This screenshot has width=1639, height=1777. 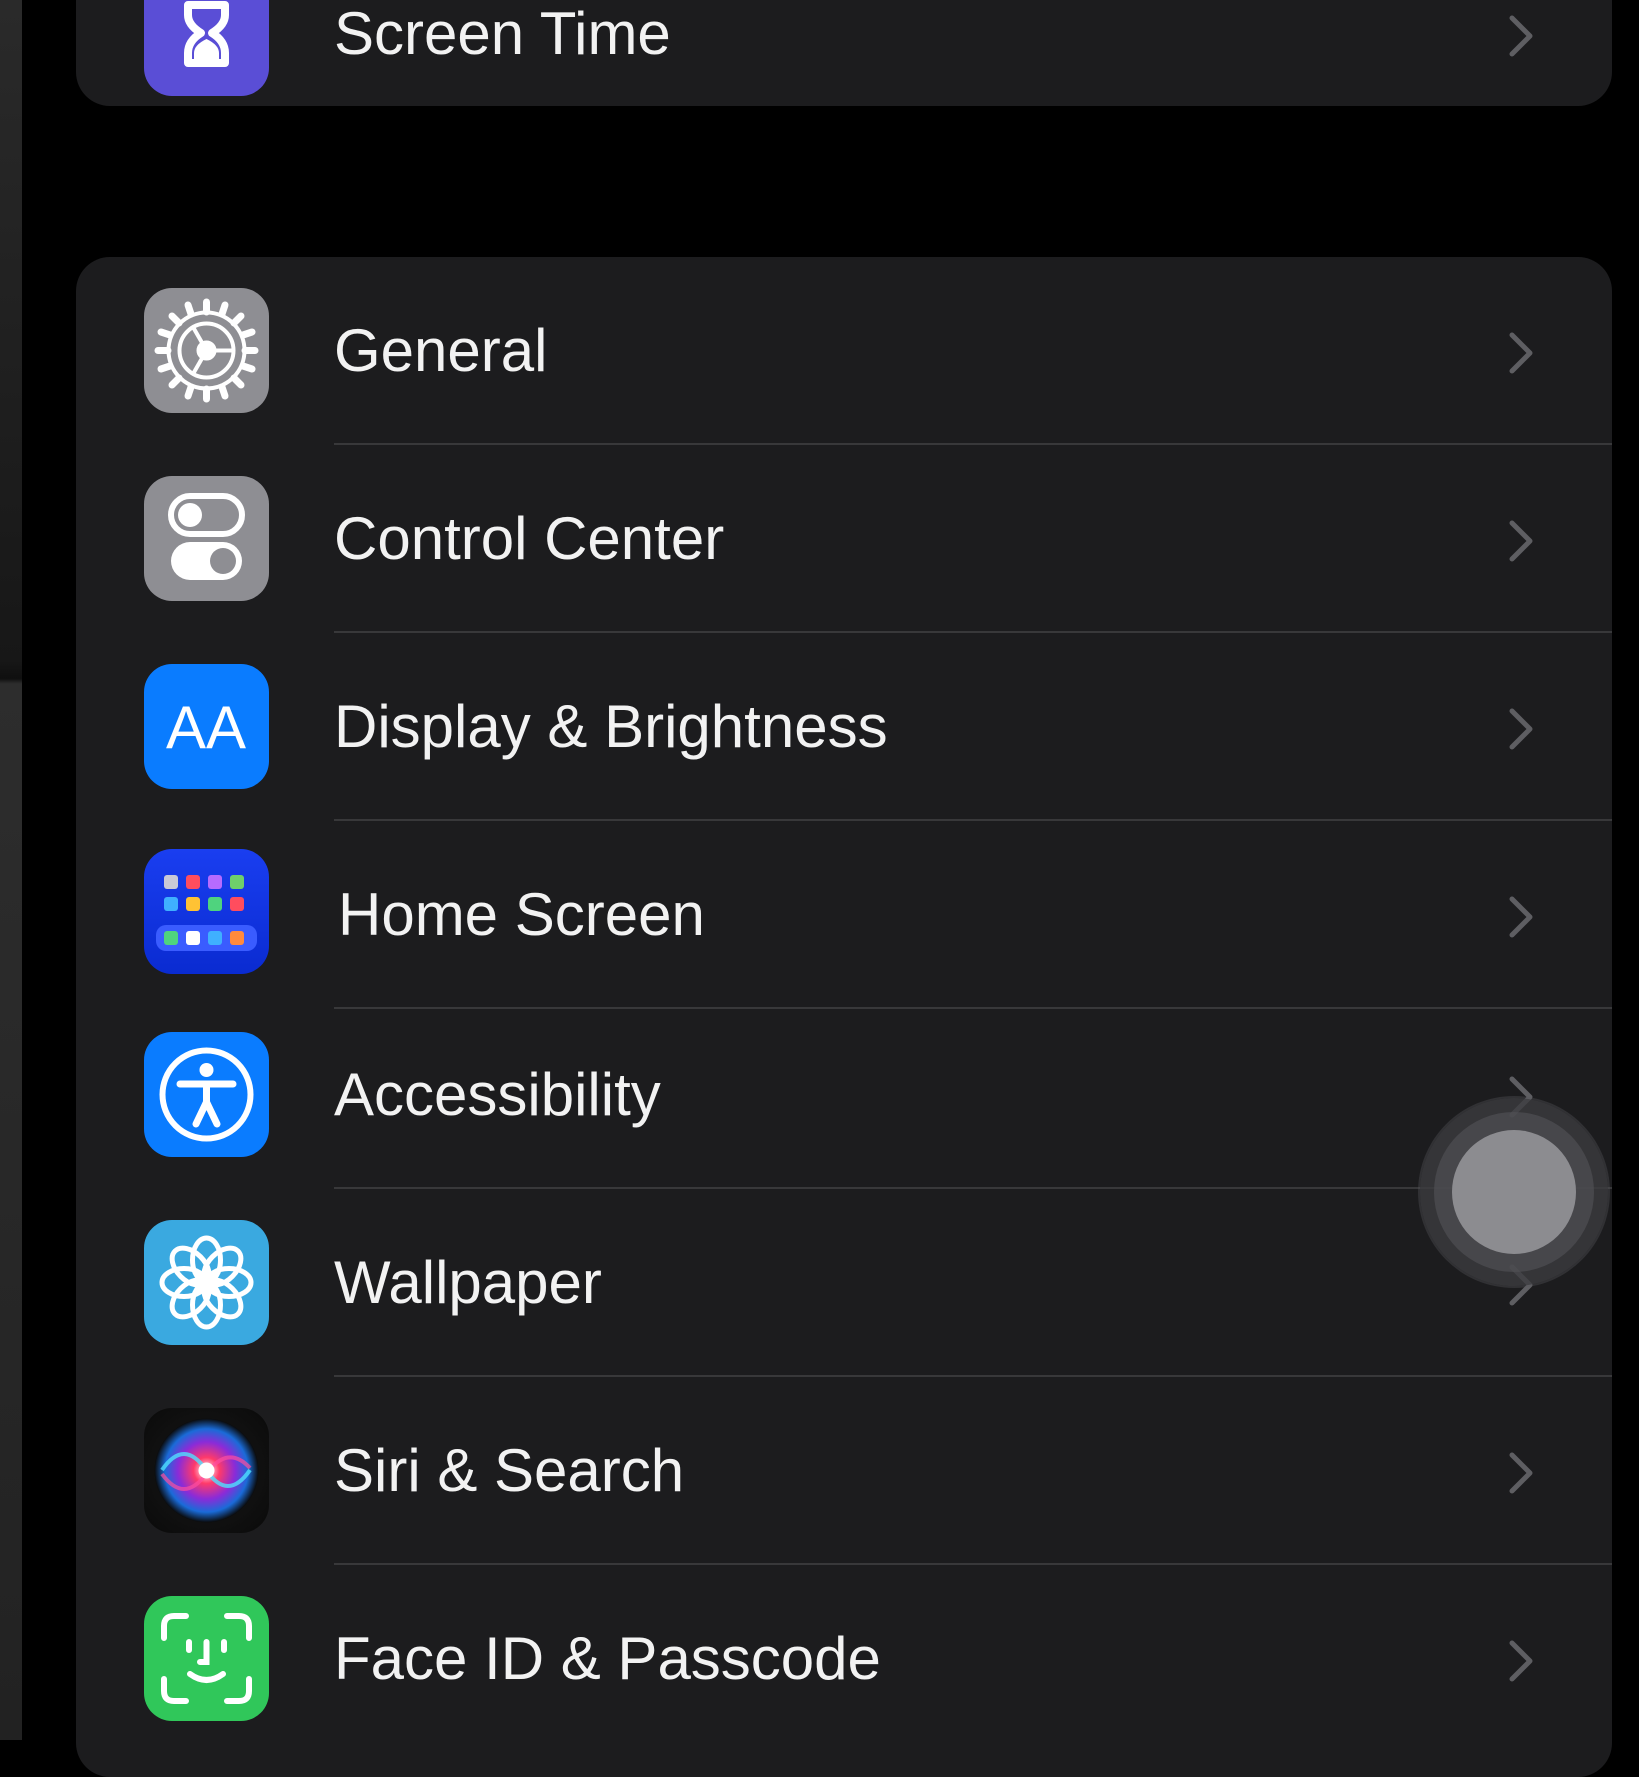 What do you see at coordinates (206, 1470) in the screenshot?
I see `siri-icon` at bounding box center [206, 1470].